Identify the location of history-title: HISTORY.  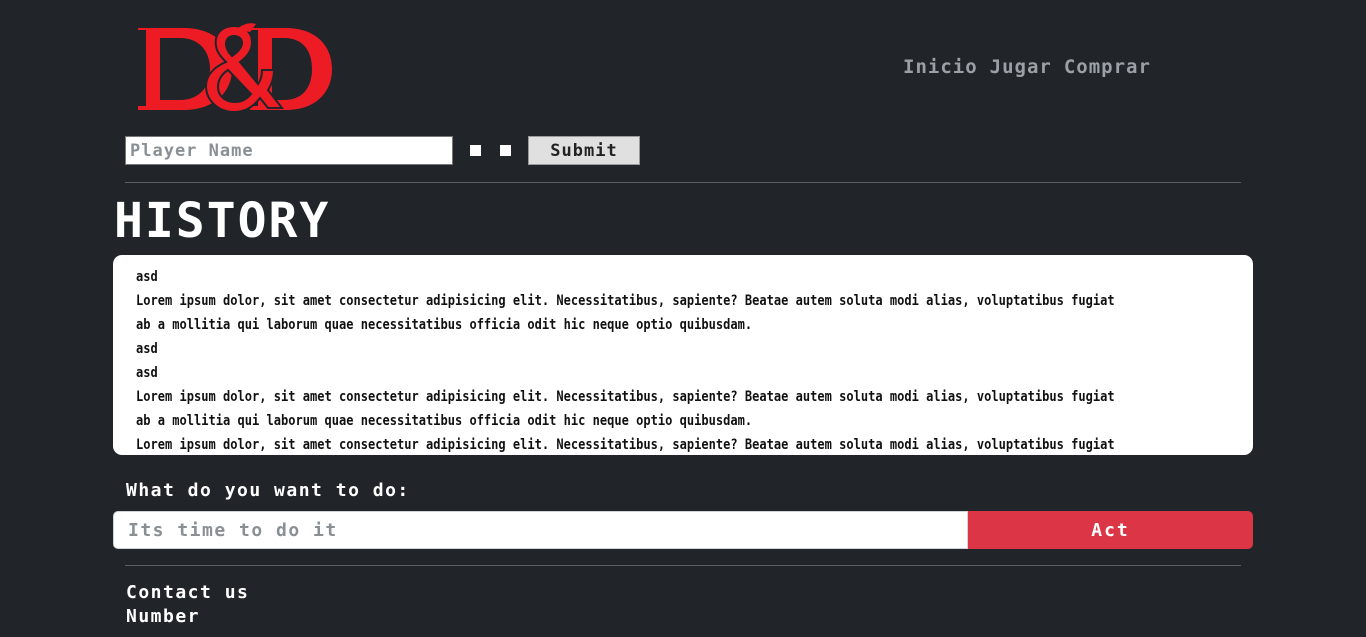
(222, 221).